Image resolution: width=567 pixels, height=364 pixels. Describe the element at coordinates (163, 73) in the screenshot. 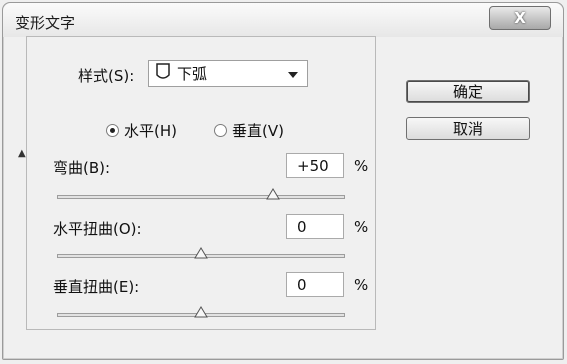

I see `arc-lower-icon` at that location.